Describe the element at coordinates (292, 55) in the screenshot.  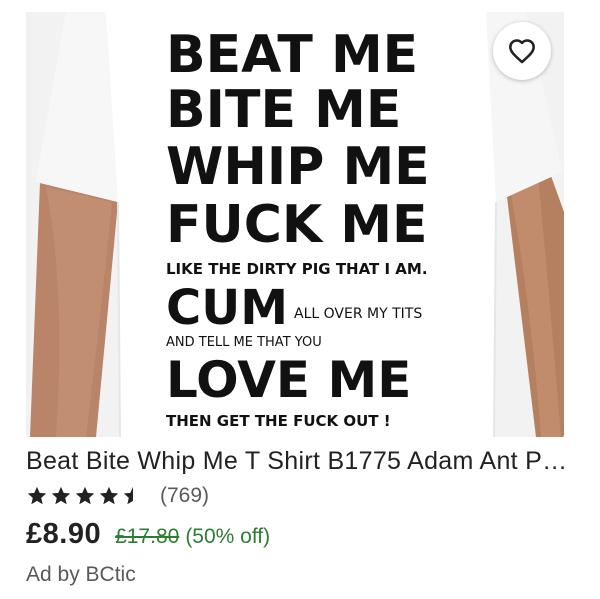
I see `shirt-line-1: BEAT ME` at that location.